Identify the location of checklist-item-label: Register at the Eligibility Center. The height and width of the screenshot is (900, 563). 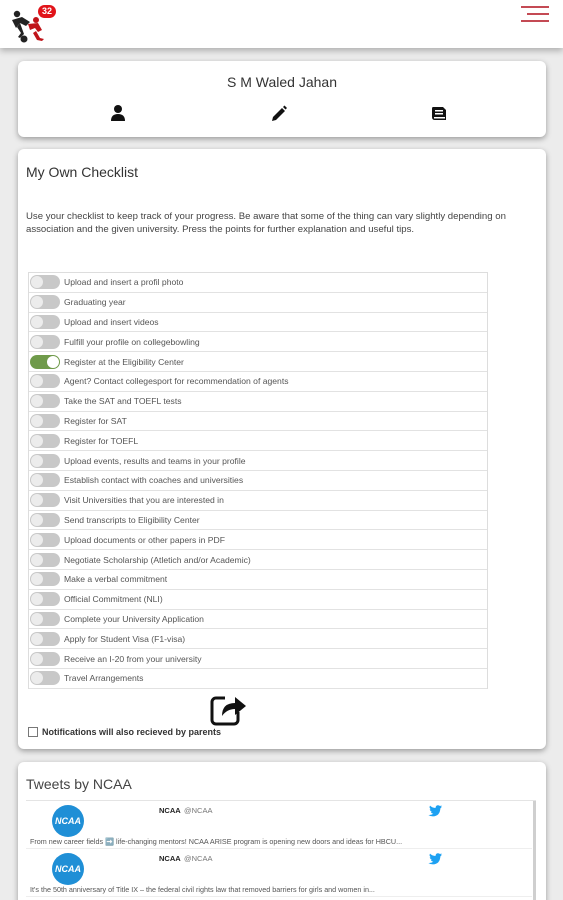
(124, 361).